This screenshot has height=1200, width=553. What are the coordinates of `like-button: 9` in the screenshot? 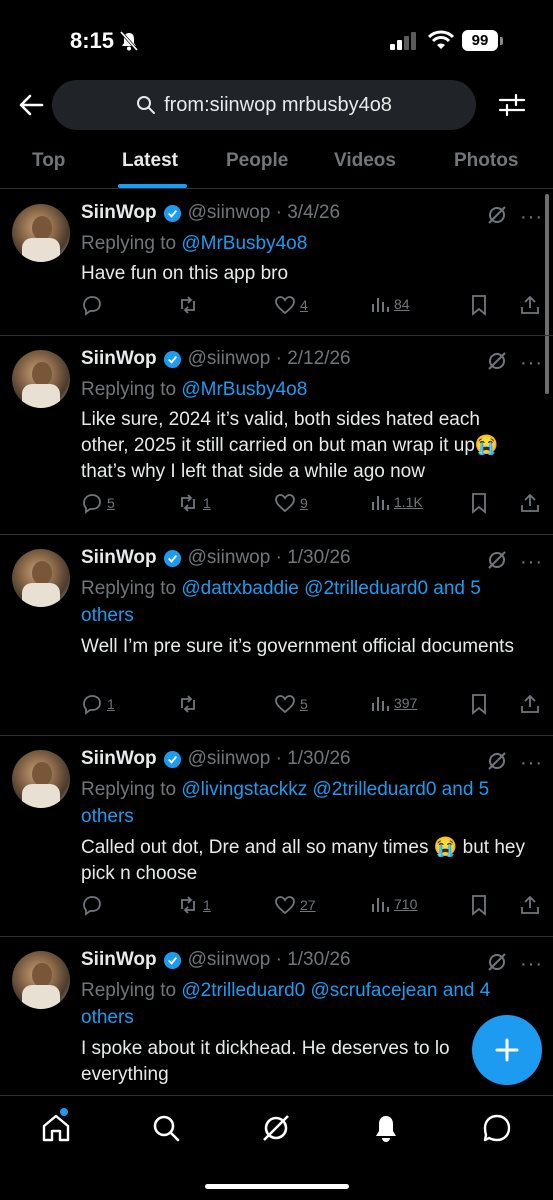 It's located at (291, 503).